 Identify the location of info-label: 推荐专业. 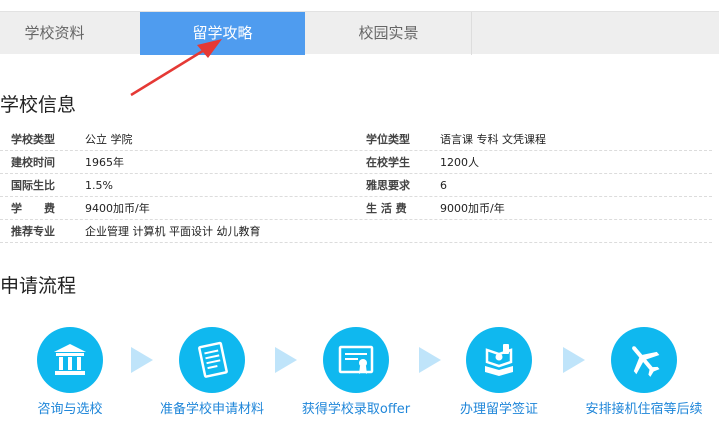
(33, 231).